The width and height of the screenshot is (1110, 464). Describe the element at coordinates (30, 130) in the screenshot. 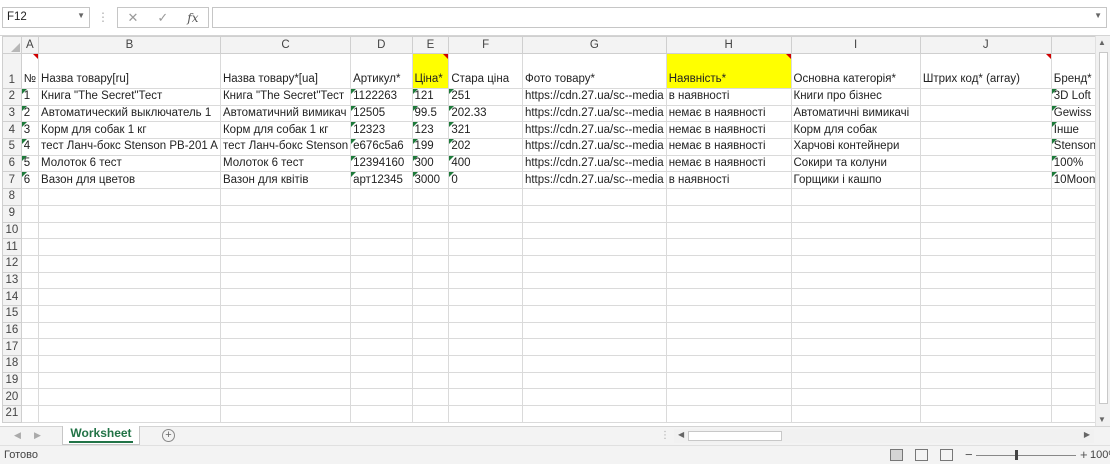

I see `data-cell: 3` at that location.